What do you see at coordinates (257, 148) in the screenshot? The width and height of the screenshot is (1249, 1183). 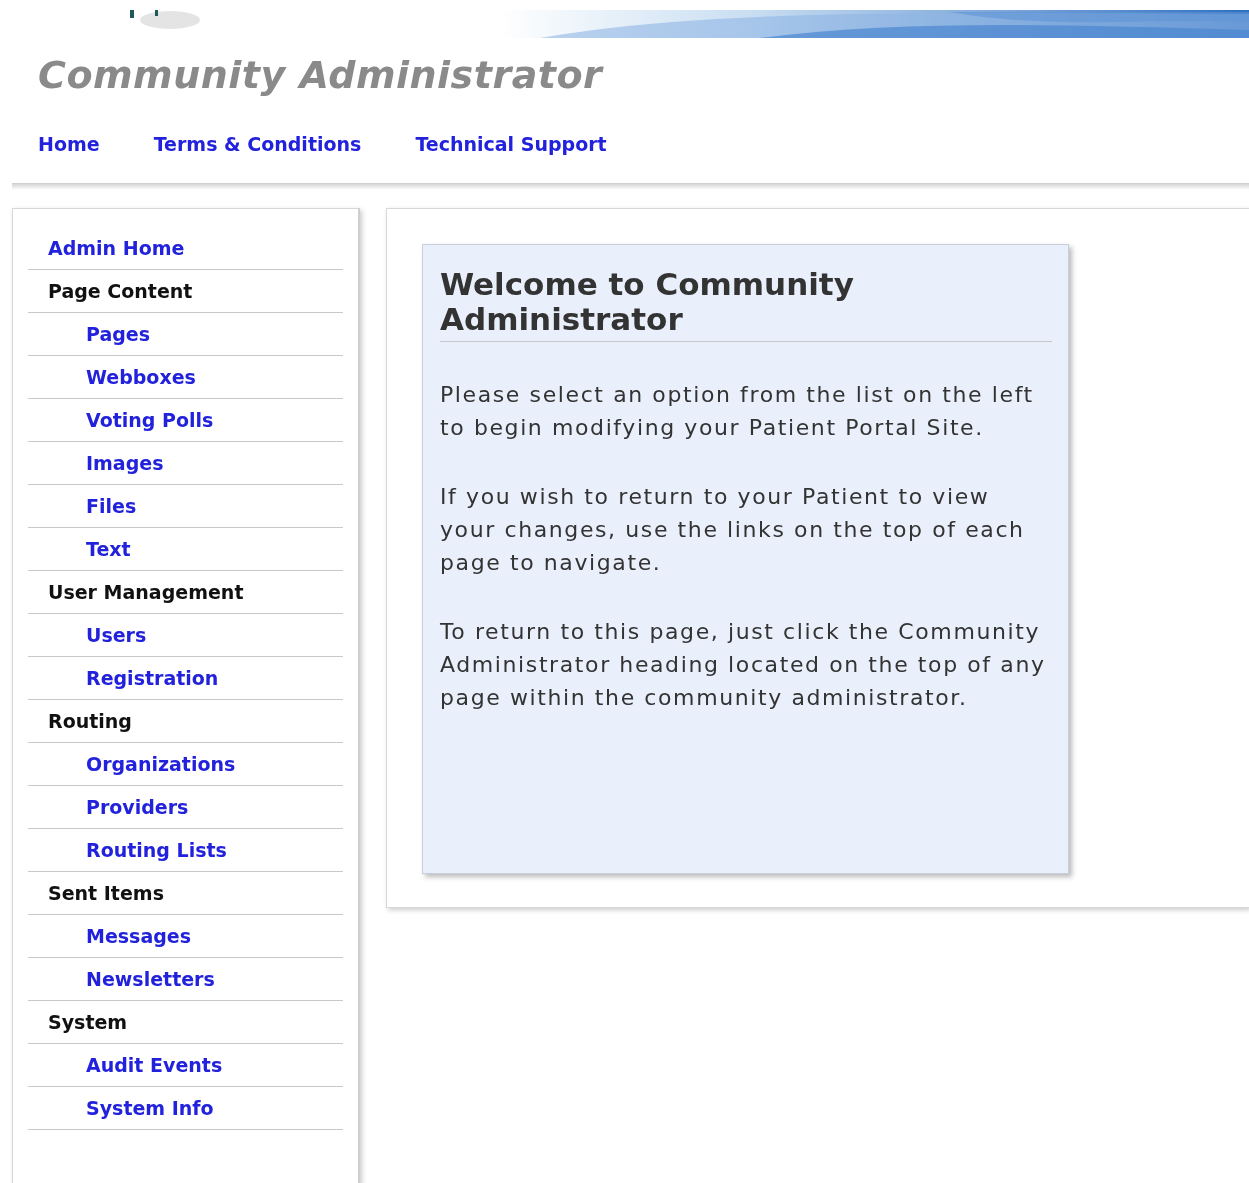 I see `nav-link: Terms & Conditions` at bounding box center [257, 148].